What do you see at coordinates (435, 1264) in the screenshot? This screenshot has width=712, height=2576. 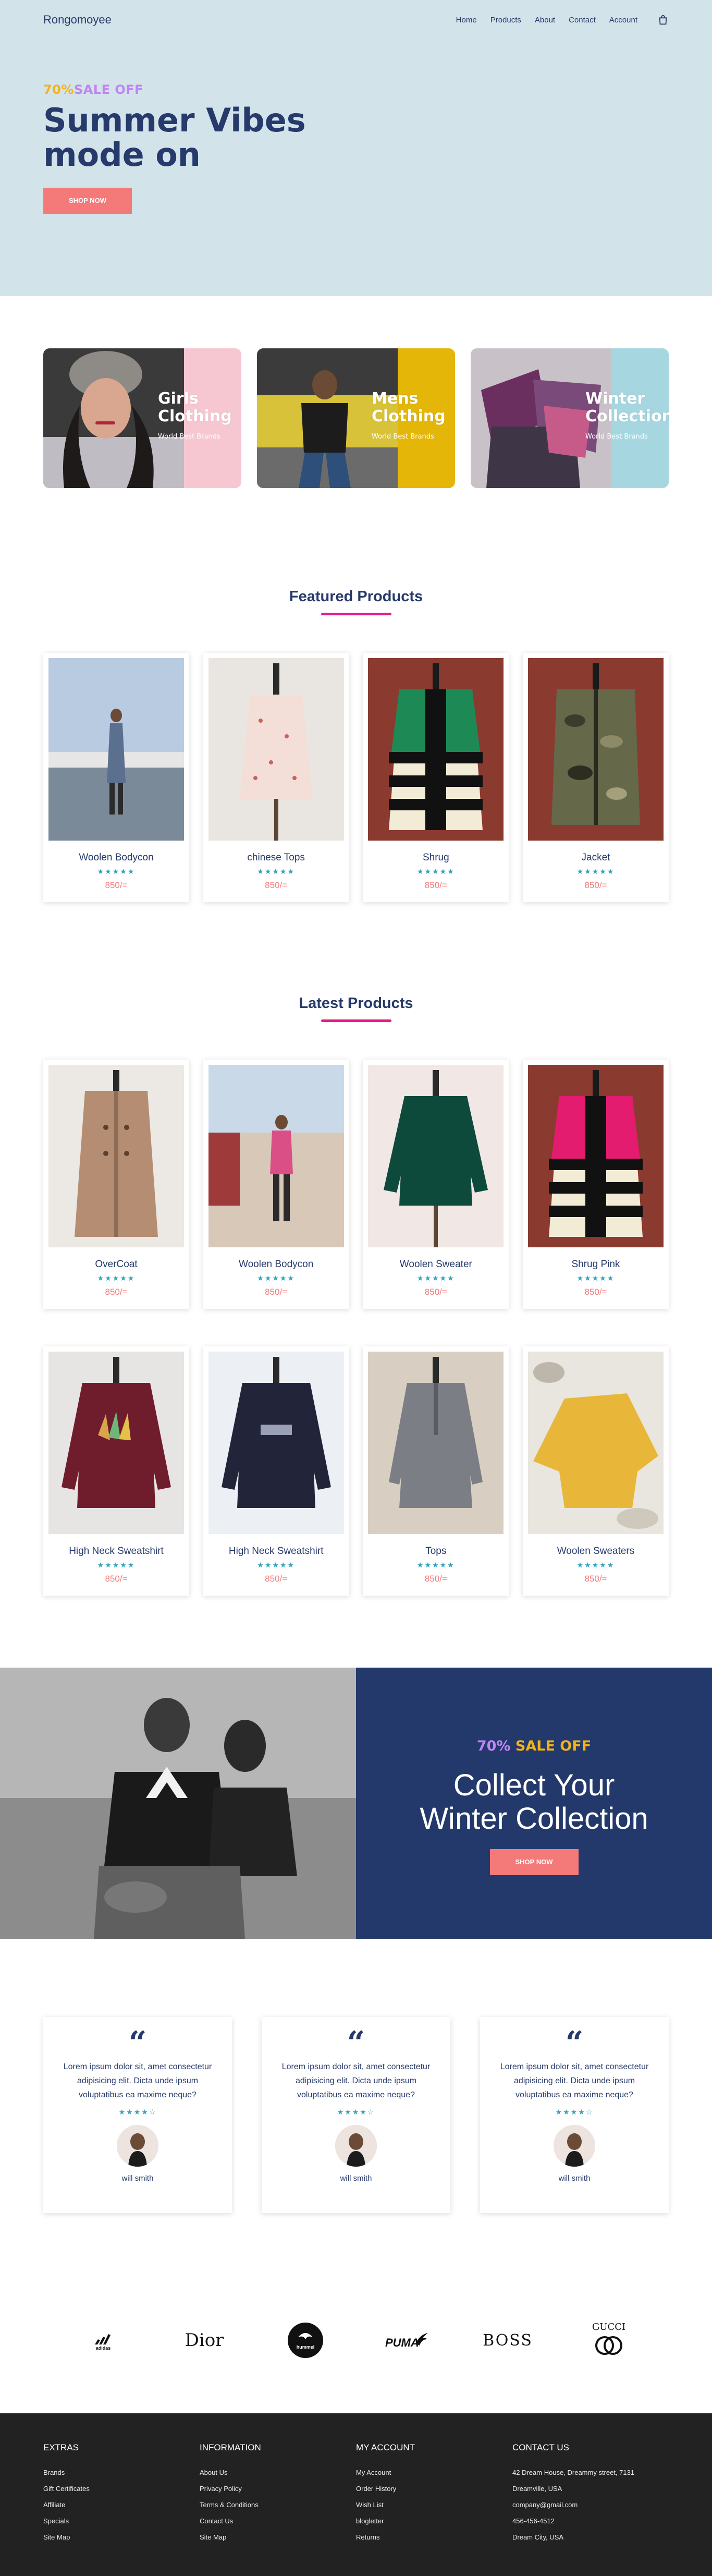 I see `product-name: Woolen Sweater` at bounding box center [435, 1264].